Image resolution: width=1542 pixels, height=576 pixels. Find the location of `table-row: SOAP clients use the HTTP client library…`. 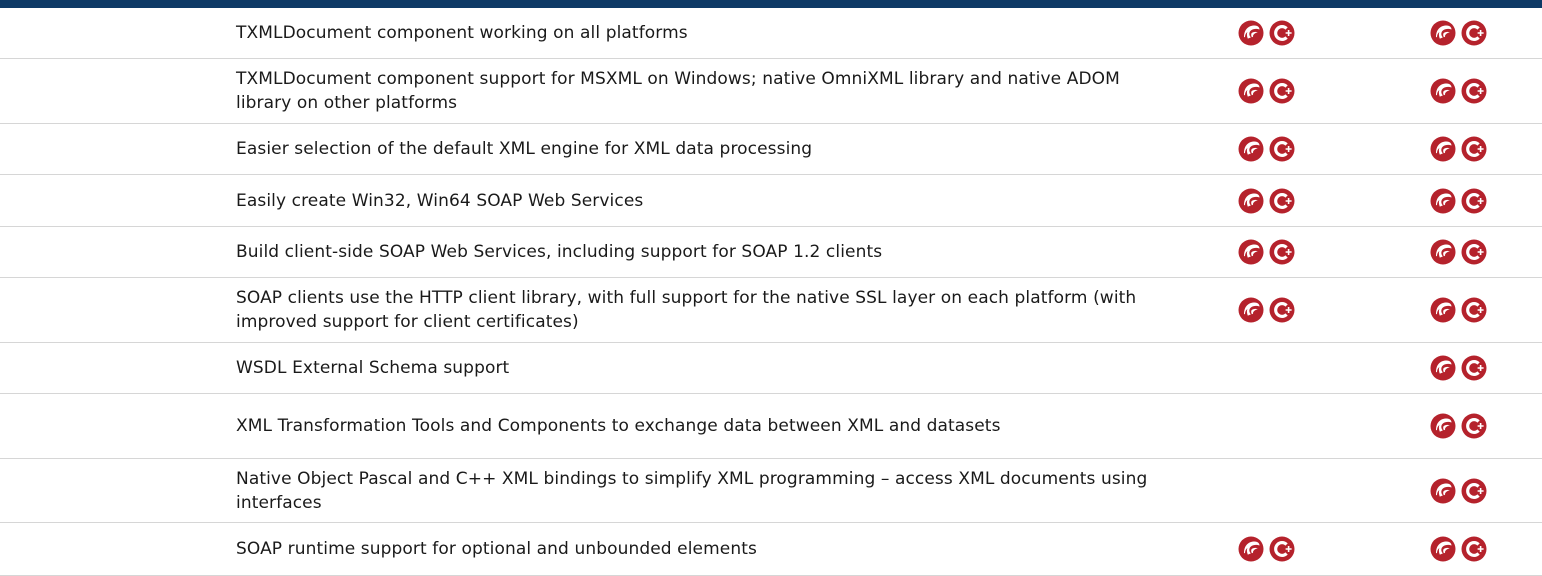

table-row: SOAP clients use the HTTP client library… is located at coordinates (771, 310).